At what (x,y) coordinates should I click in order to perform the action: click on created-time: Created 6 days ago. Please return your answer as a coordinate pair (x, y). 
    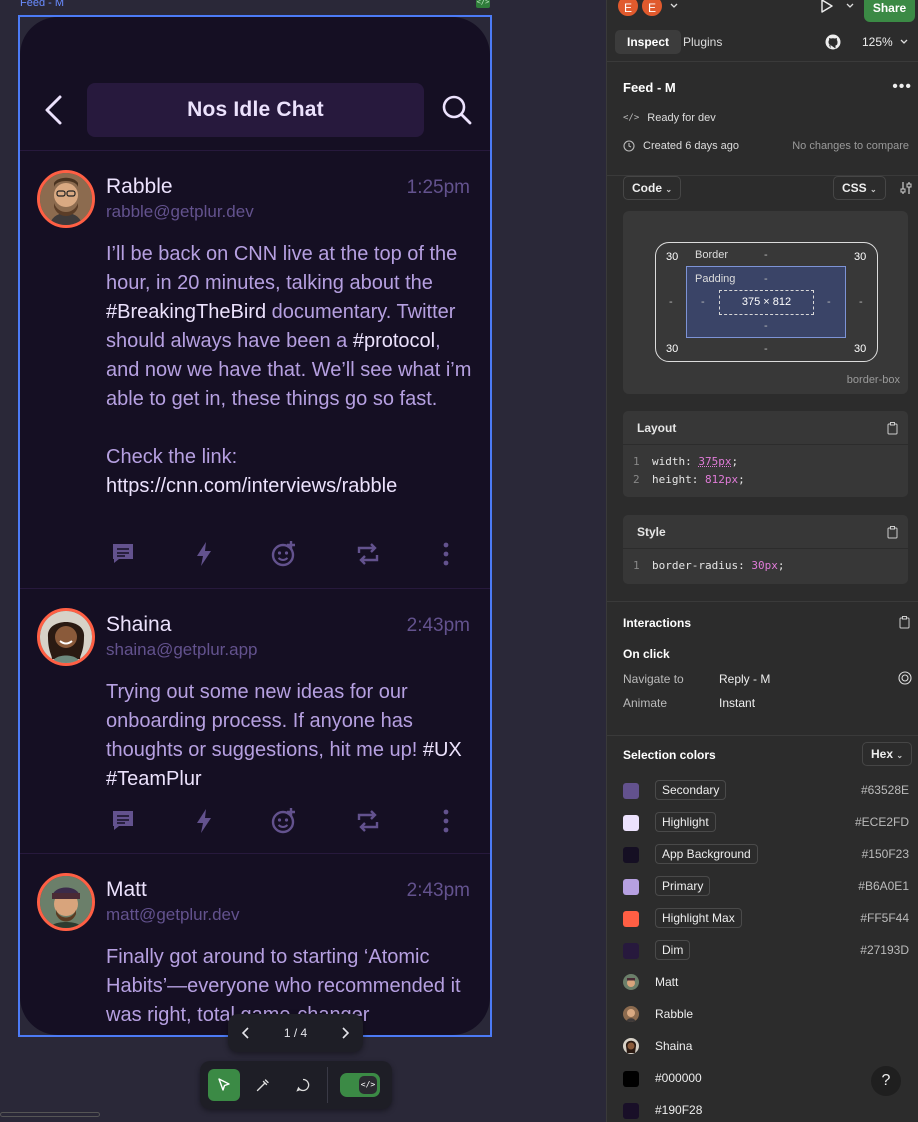
    Looking at the image, I should click on (691, 146).